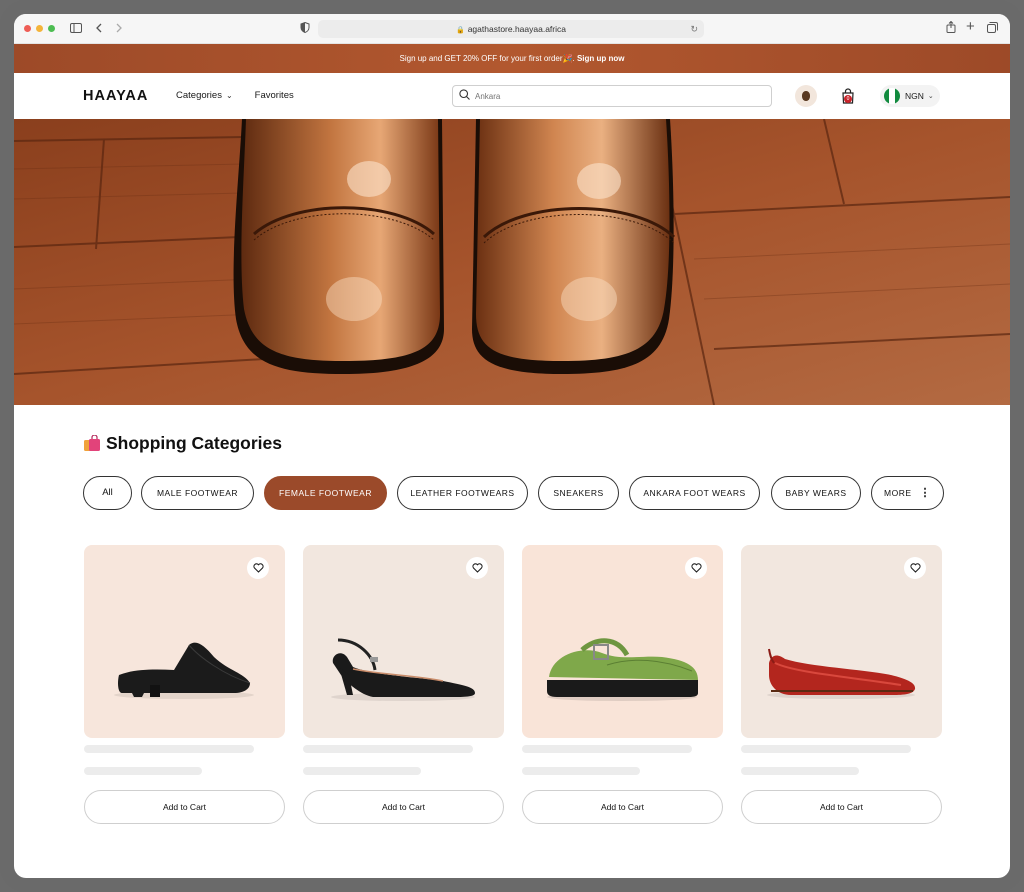  Describe the element at coordinates (274, 95) in the screenshot. I see `nav-favorites: Favorites` at that location.